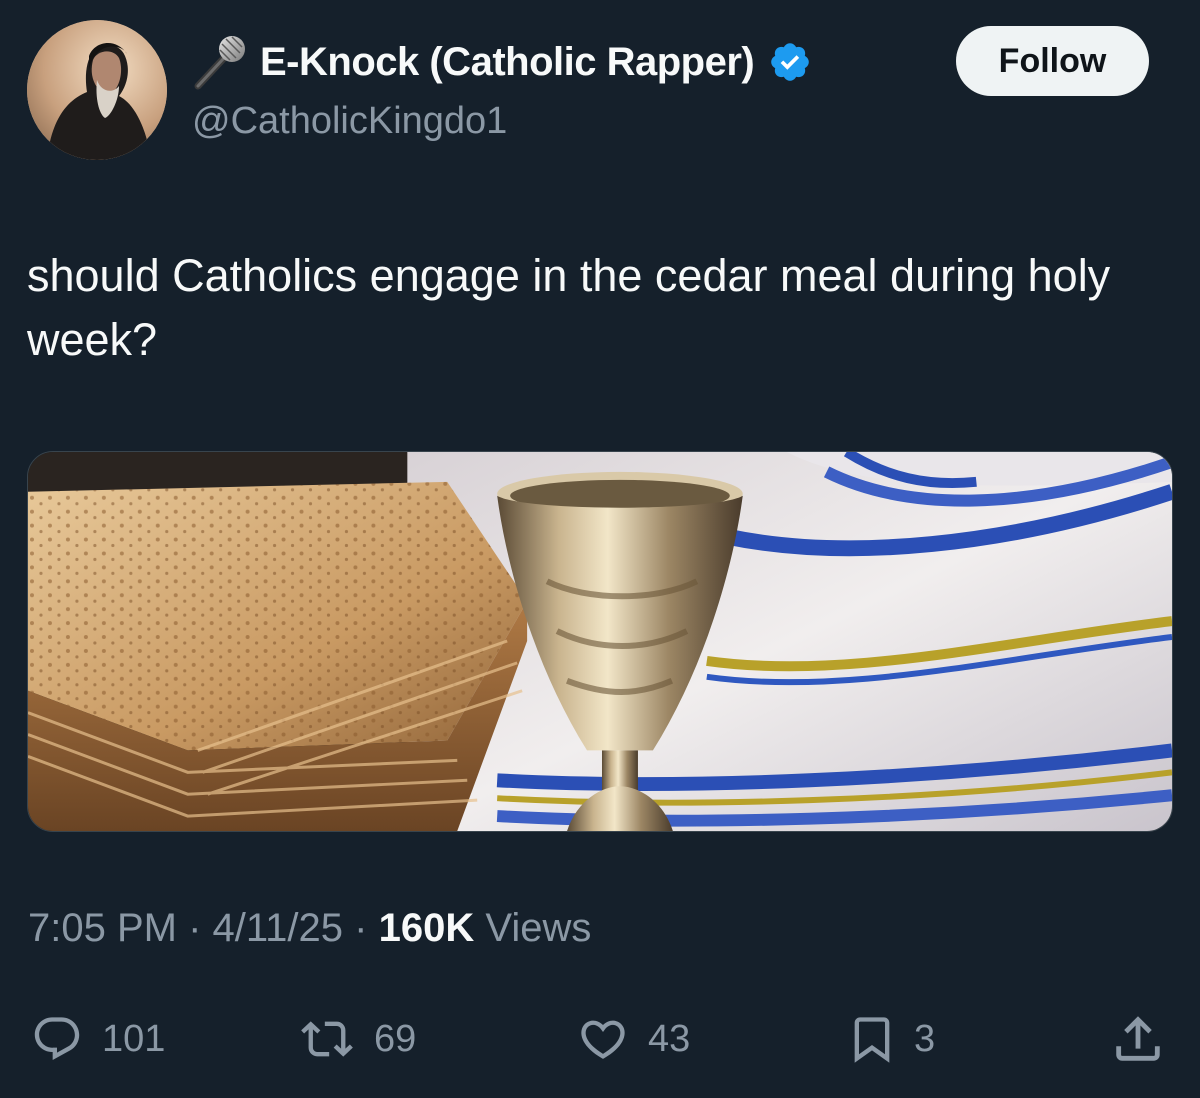 This screenshot has height=1098, width=1200. I want to click on reply-icon, so click(57, 1039).